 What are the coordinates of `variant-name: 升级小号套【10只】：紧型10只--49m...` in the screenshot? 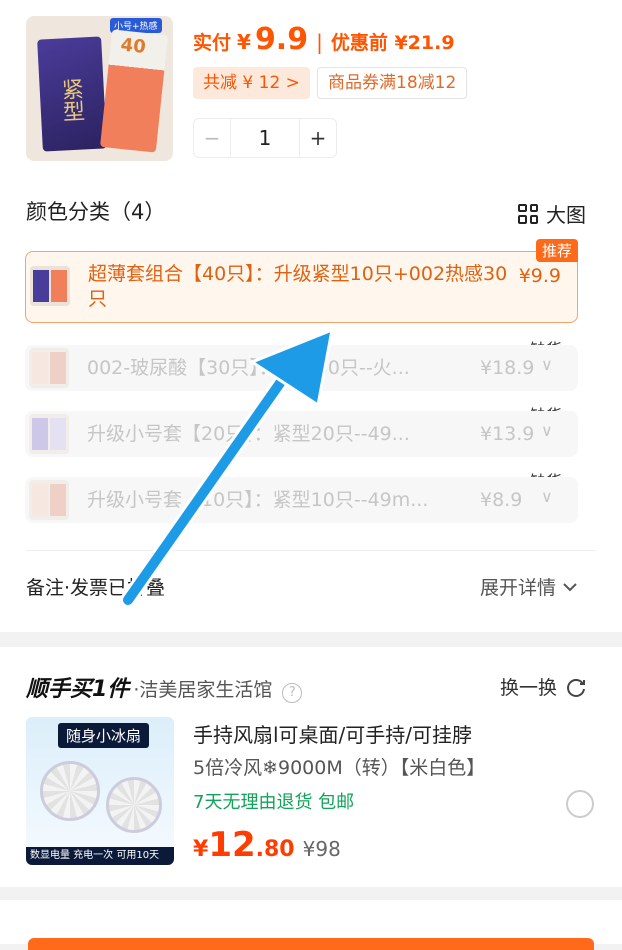 It's located at (258, 500).